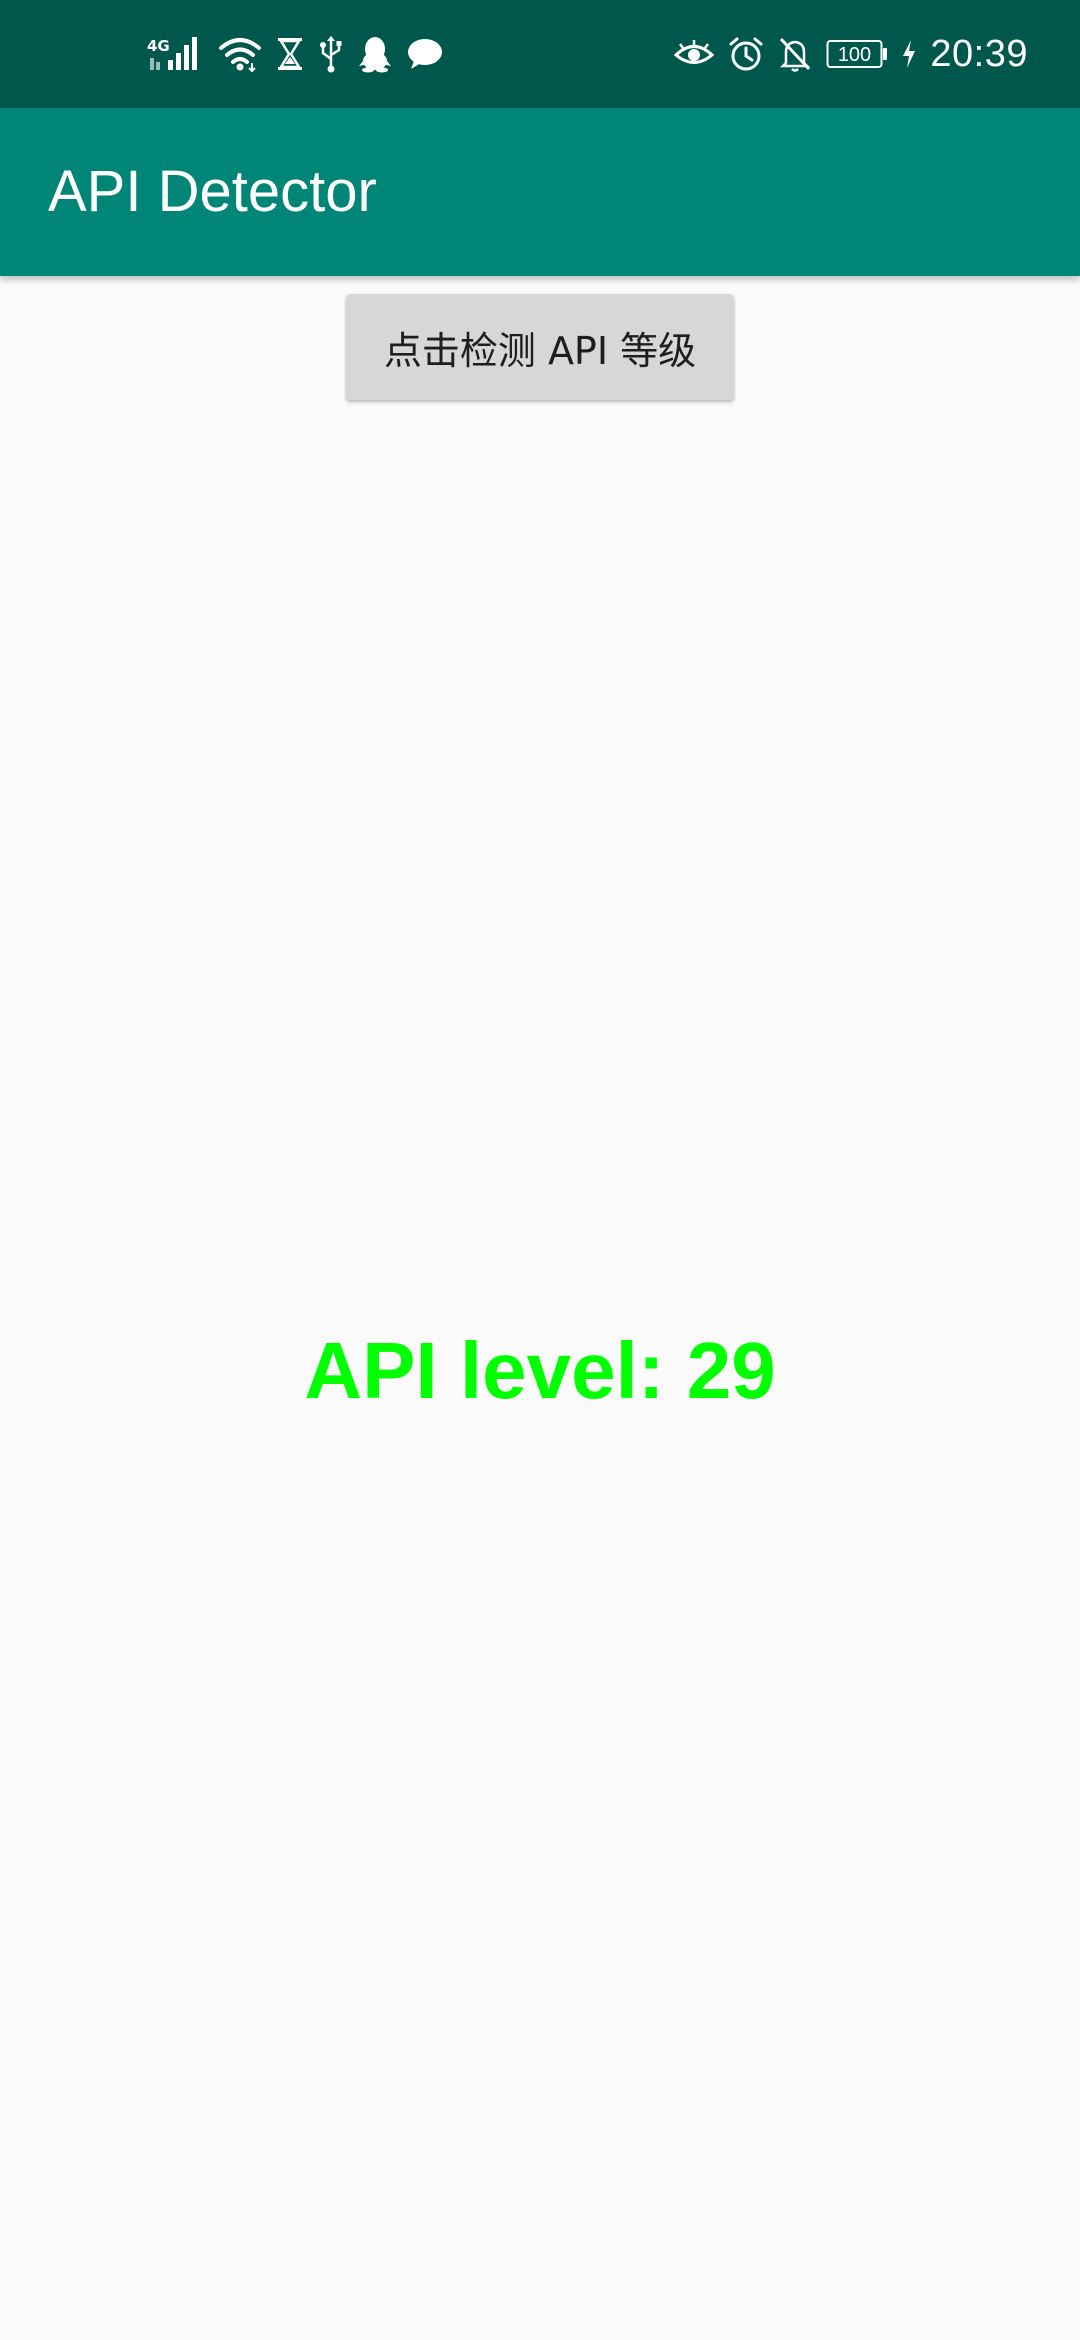 This screenshot has width=1080, height=2340. What do you see at coordinates (540, 347) in the screenshot?
I see `detect-api-level-button: 点击检测 API 等级` at bounding box center [540, 347].